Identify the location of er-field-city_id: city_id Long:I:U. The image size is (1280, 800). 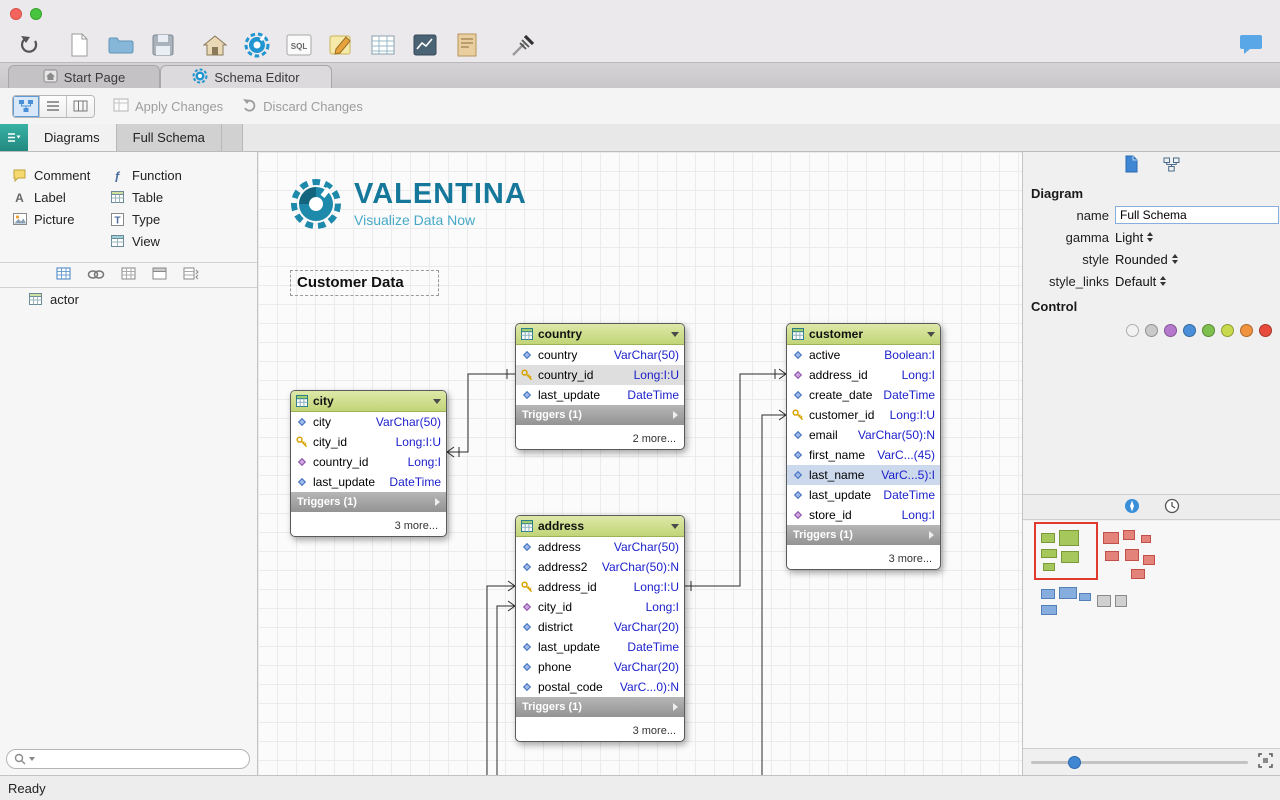
(368, 442).